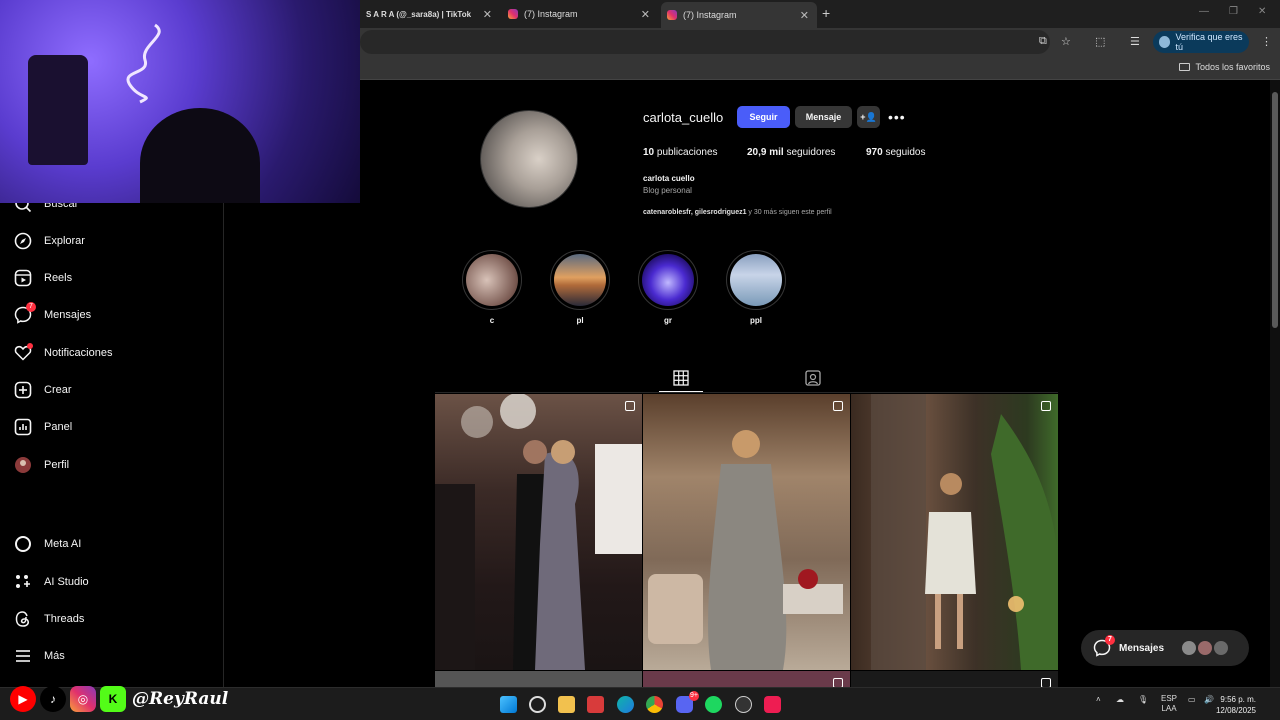 The height and width of the screenshot is (720, 1280). What do you see at coordinates (1192, 699) in the screenshot?
I see `network-icon: ▭` at bounding box center [1192, 699].